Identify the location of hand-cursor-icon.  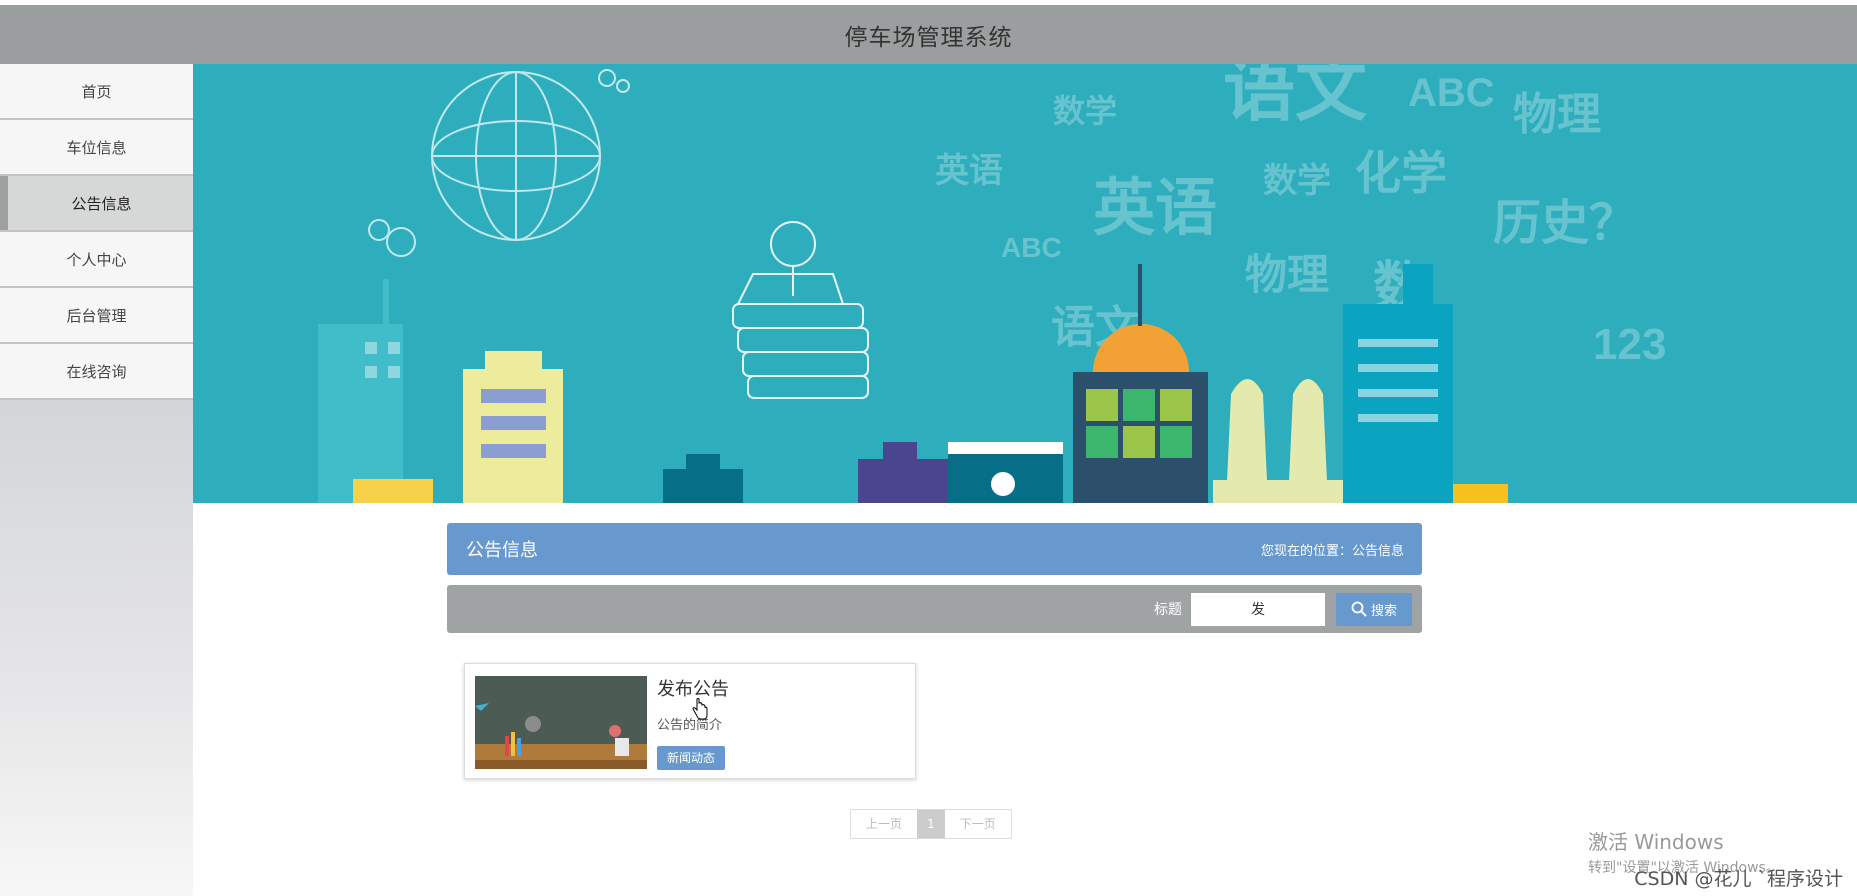
(700, 709).